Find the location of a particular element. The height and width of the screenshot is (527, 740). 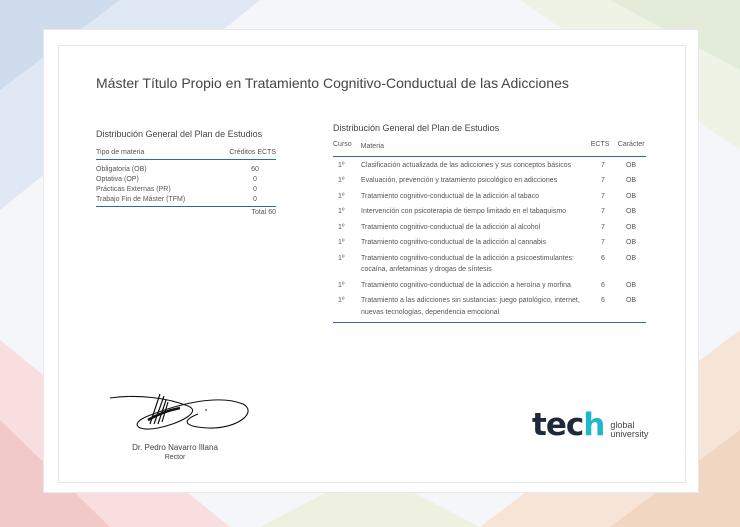

header-type: Tipo de materia is located at coordinates (120, 152).